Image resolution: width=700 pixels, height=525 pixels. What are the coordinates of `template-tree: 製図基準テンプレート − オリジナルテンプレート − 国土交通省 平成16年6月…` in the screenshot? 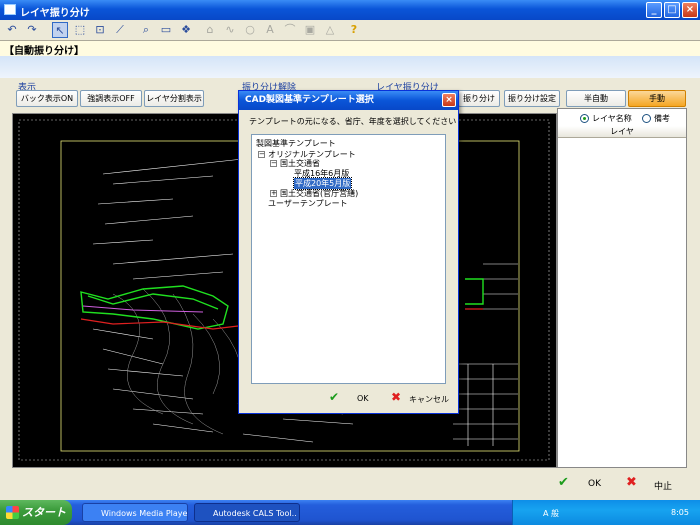 It's located at (348, 259).